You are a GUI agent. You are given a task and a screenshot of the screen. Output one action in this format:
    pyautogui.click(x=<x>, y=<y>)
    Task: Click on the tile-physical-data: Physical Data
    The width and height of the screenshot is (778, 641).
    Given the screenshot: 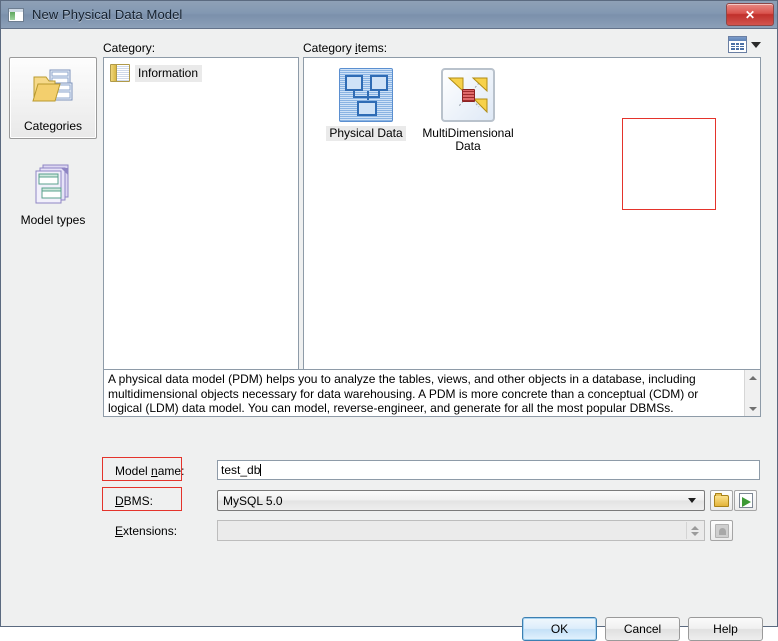 What is the action you would take?
    pyautogui.click(x=366, y=104)
    